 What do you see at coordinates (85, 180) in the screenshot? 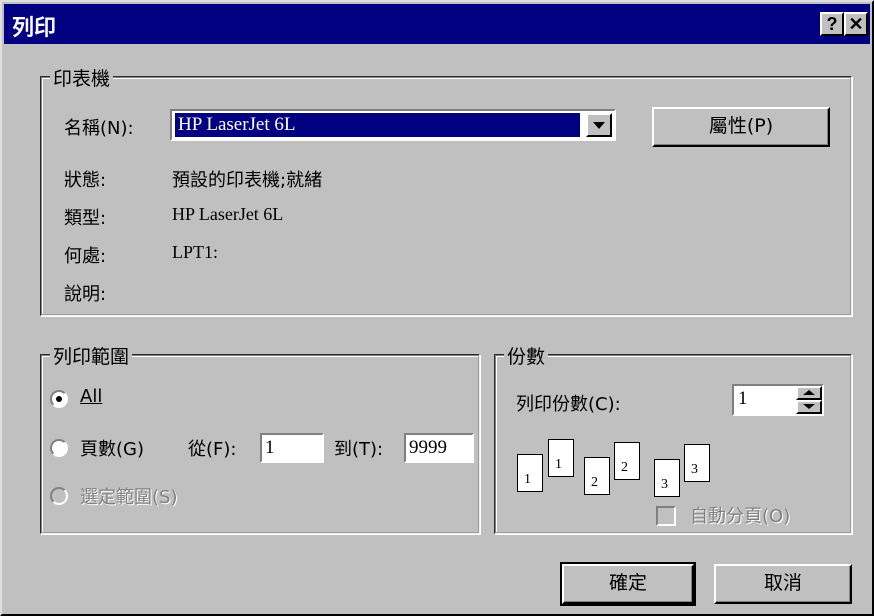
I see `status-label: 狀態:` at bounding box center [85, 180].